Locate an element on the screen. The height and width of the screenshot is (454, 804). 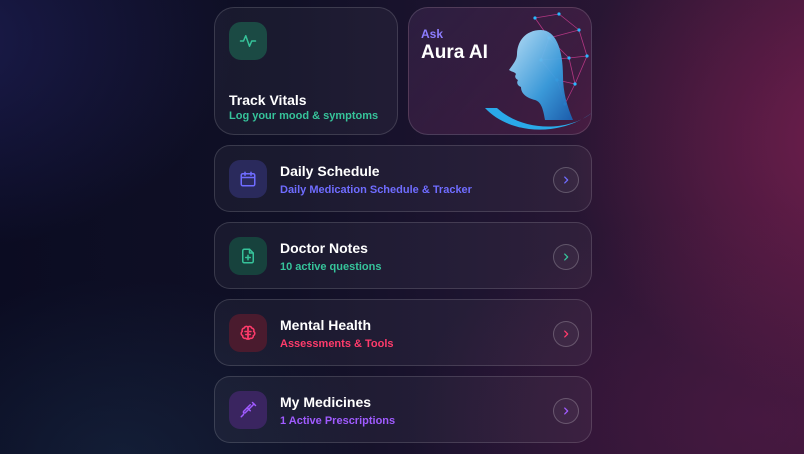
aura-ai-title: Aura AI is located at coordinates (454, 52).